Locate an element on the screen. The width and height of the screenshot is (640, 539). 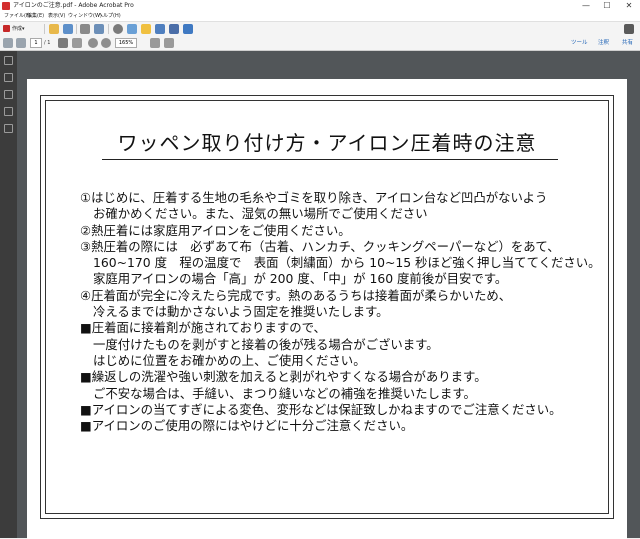
text-line: ■アイロンの当てすぎによる変色、変形などは保証致しかねますのでご注意ください。 is located at coordinates (321, 409).